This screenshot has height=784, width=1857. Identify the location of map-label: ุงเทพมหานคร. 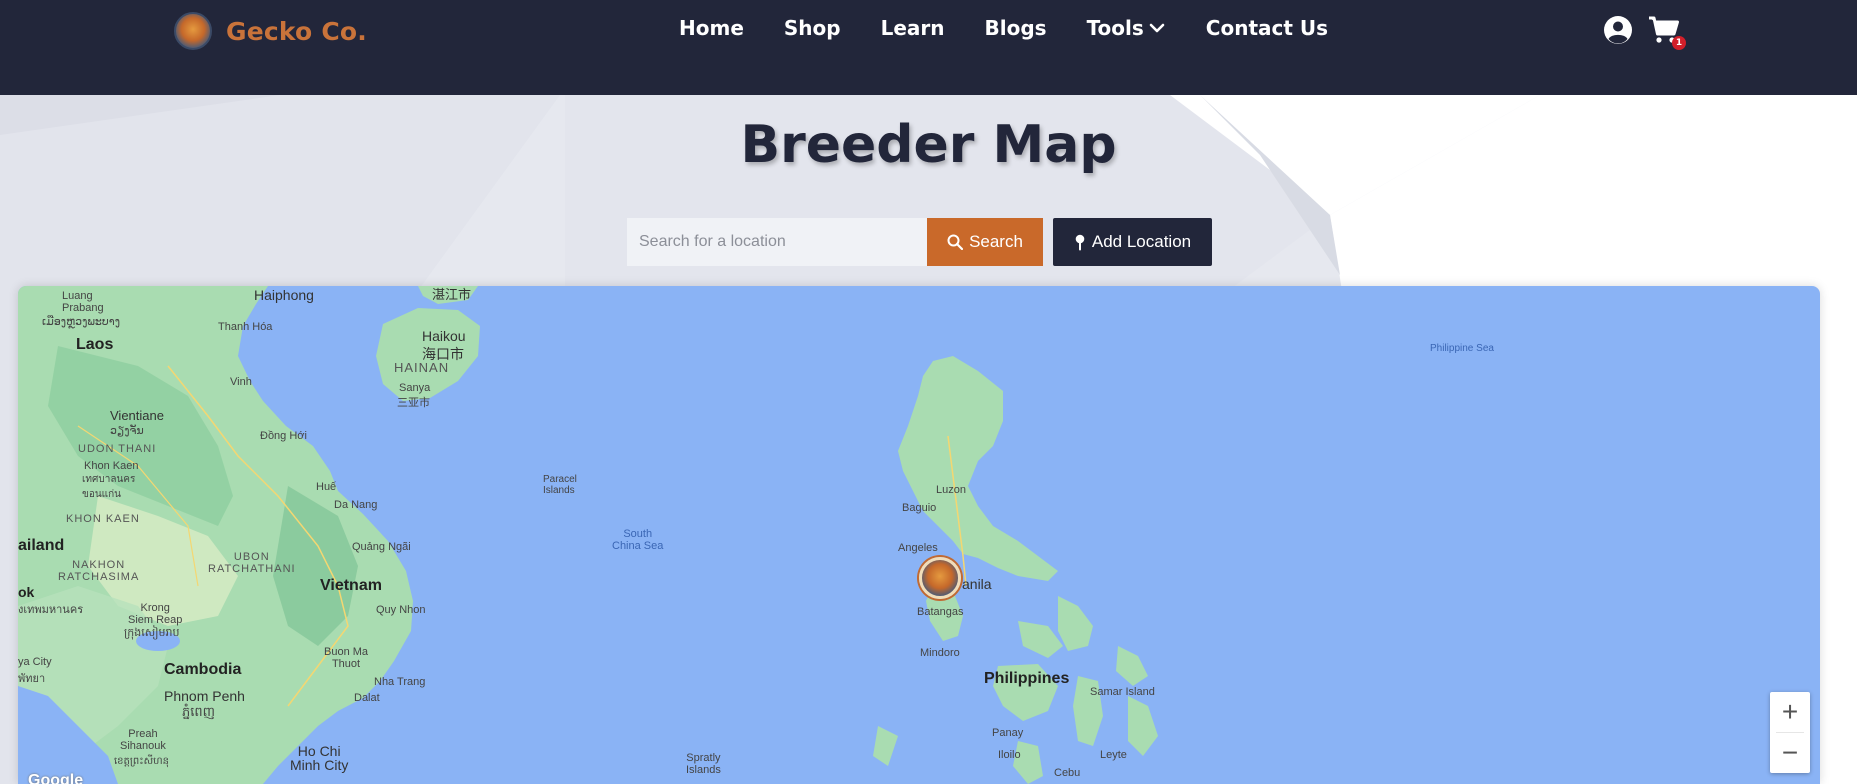
(51, 610).